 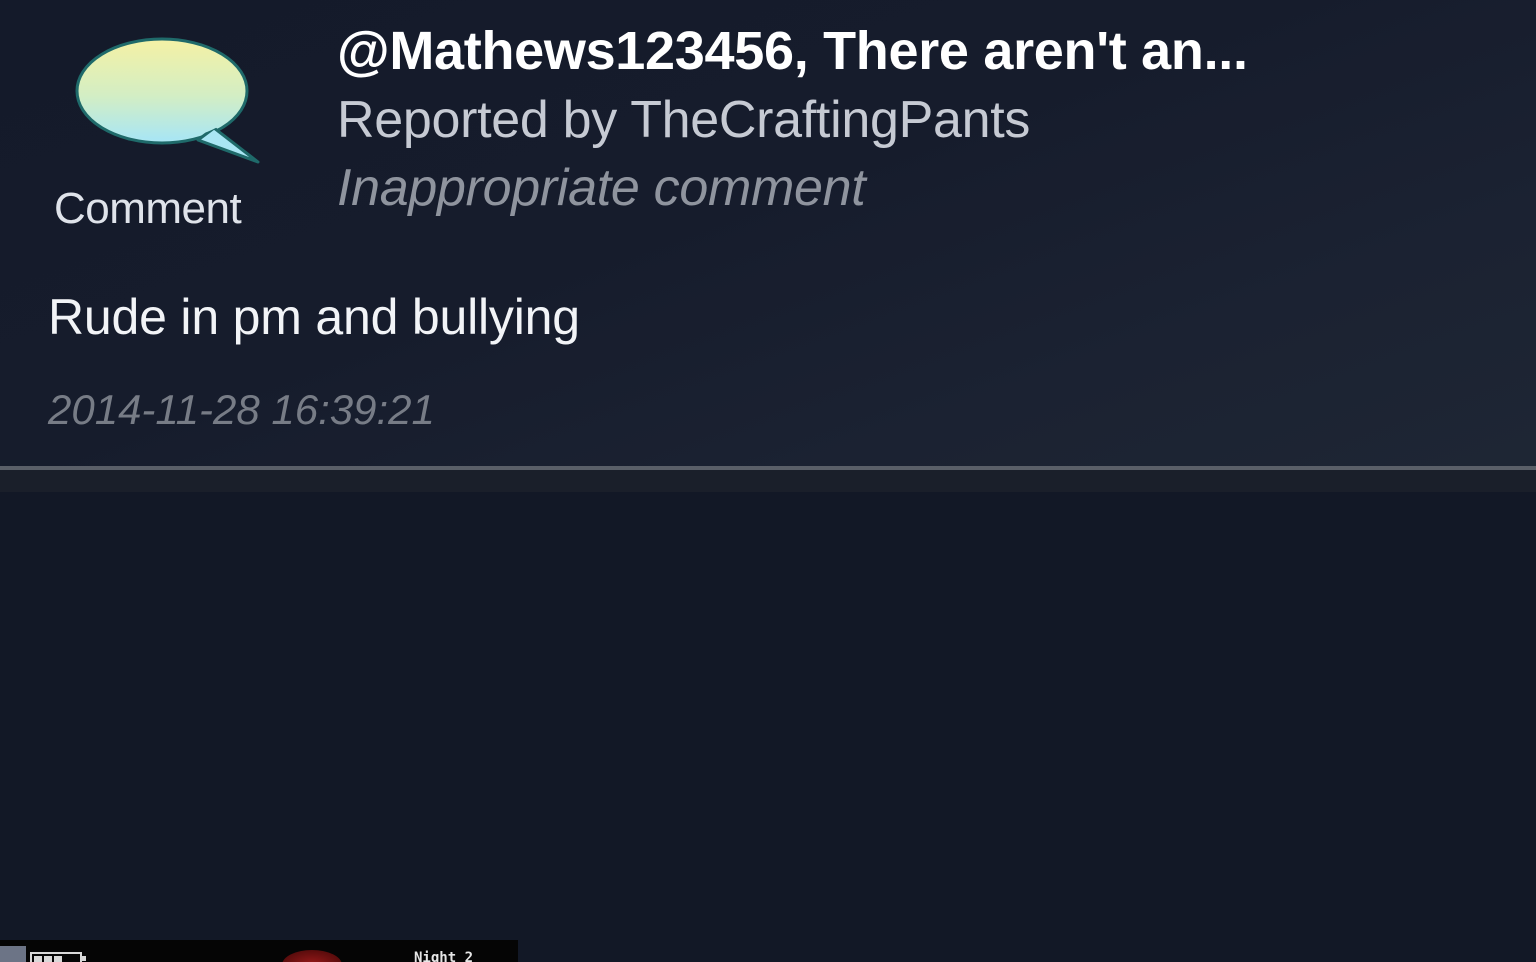 I want to click on report-type-label: Comment, so click(x=148, y=208).